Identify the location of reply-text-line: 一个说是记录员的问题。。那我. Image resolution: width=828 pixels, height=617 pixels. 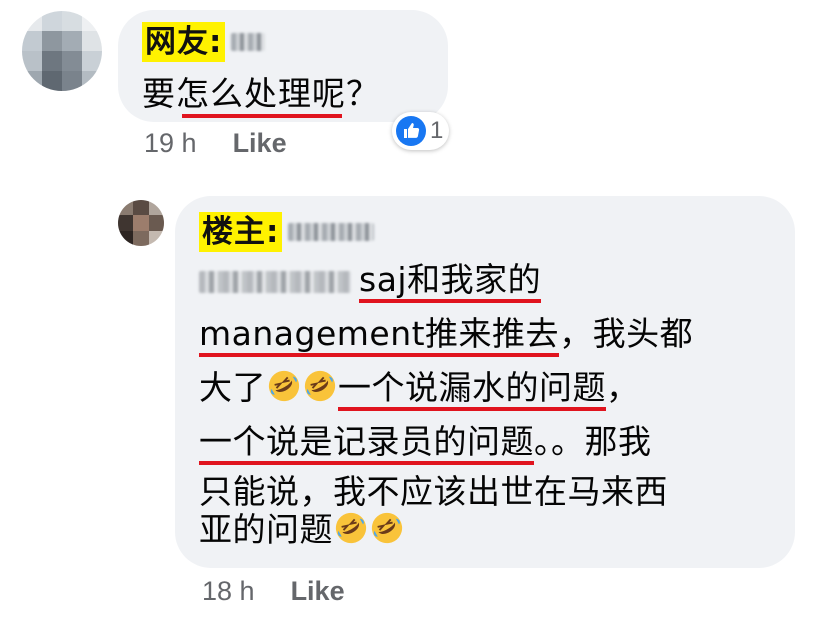
(425, 443).